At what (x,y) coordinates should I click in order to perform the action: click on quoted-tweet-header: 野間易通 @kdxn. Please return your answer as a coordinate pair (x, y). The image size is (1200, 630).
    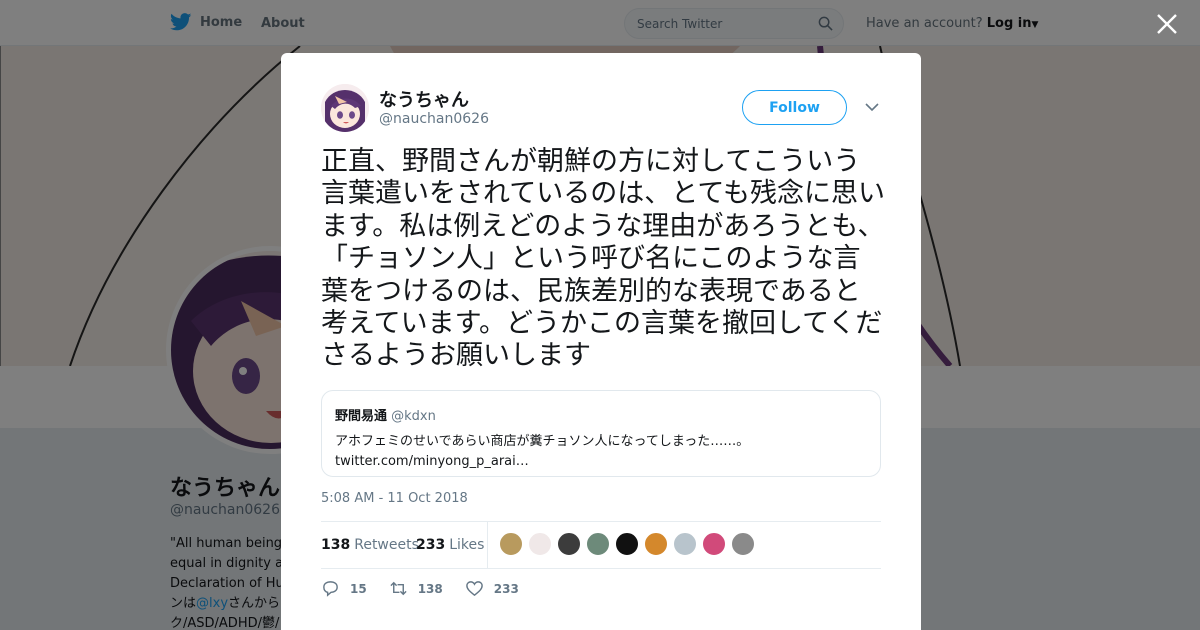
    Looking at the image, I should click on (601, 414).